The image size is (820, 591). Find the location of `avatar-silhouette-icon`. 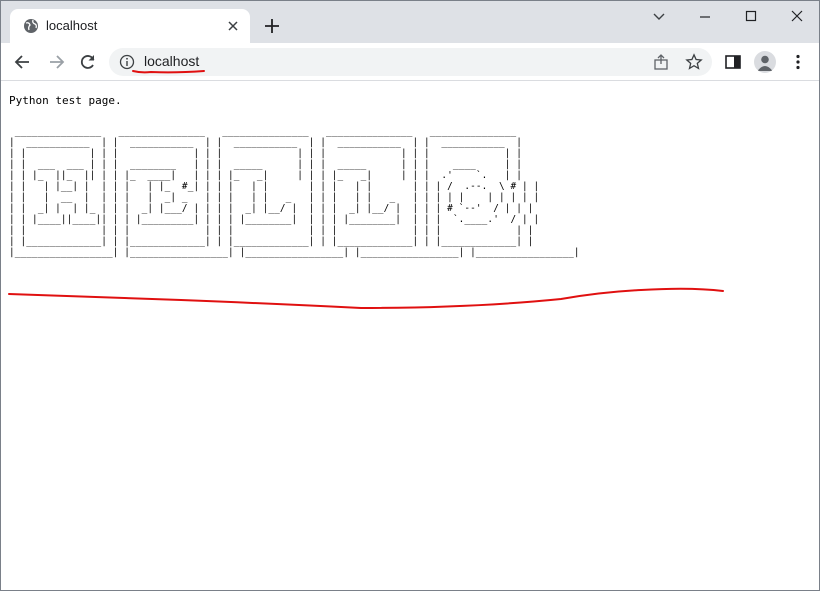

avatar-silhouette-icon is located at coordinates (765, 63).